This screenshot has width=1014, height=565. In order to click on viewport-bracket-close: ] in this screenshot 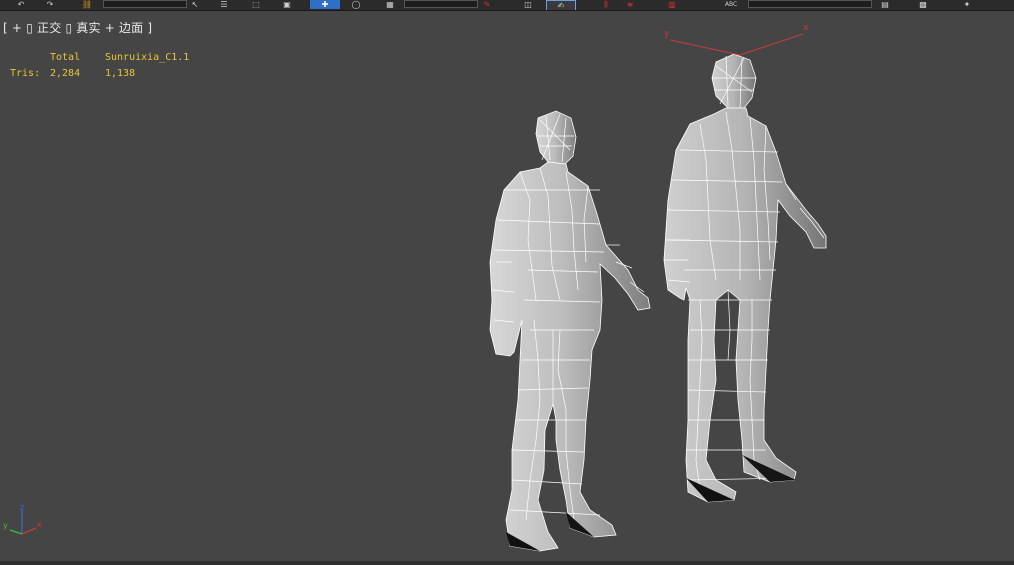, I will do `click(150, 28)`.